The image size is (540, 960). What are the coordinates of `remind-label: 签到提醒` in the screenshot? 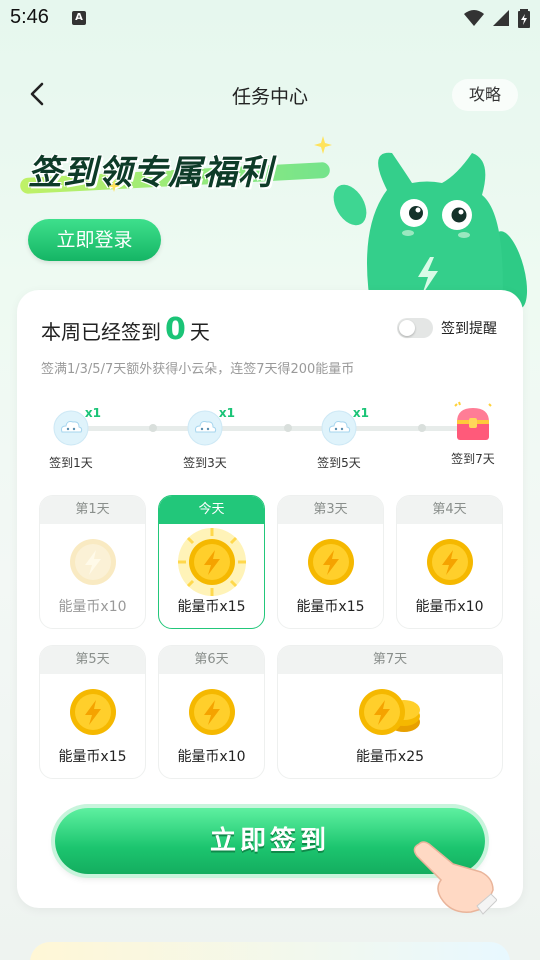 It's located at (469, 329).